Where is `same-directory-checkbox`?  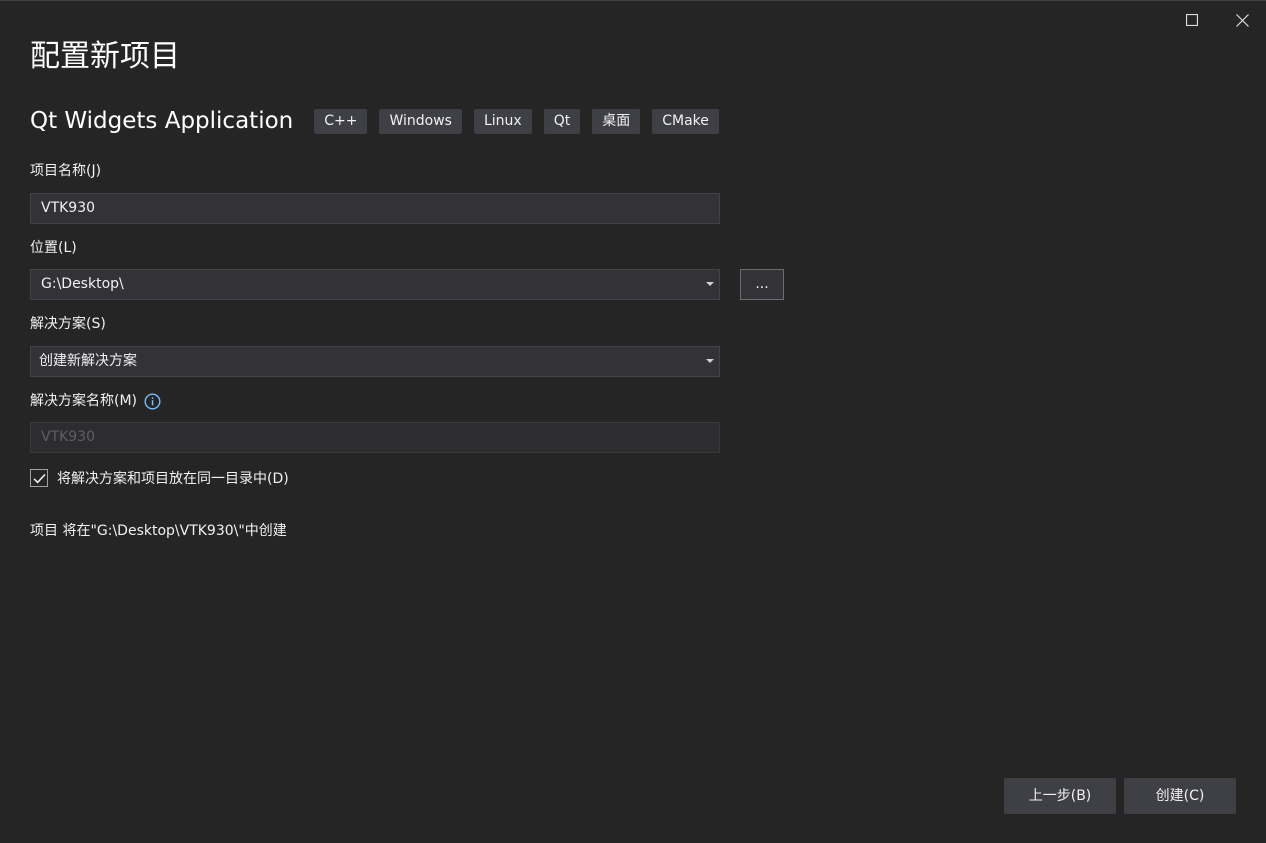 same-directory-checkbox is located at coordinates (39, 478).